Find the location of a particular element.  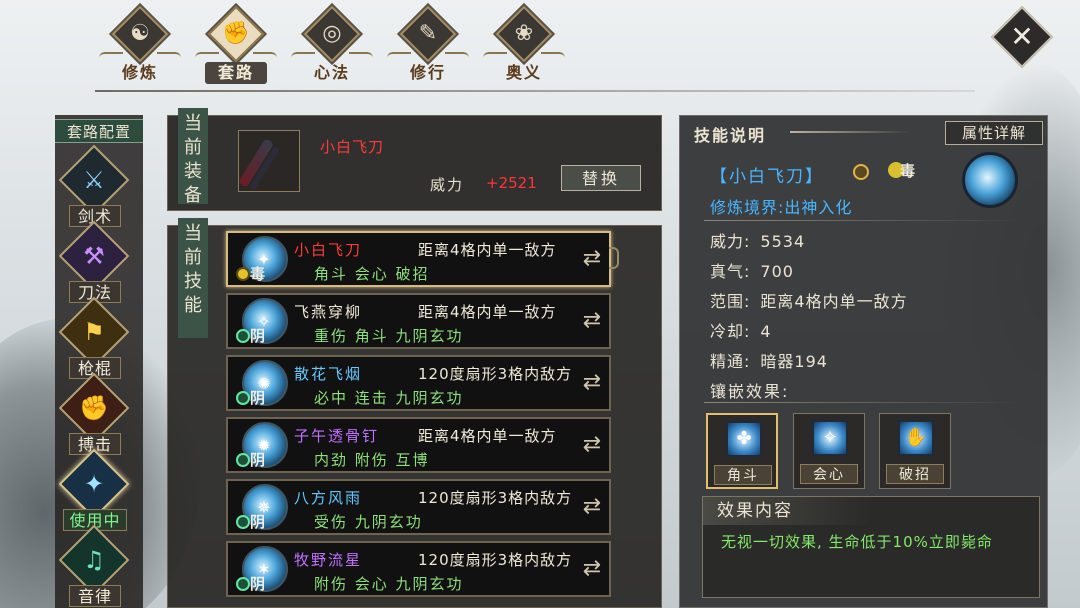

top-tab-bar: ☯ 修炼 ✊ 套路 ◎ 心法 ✎ 修行 ❀ 奥义 is located at coordinates (335, 46).